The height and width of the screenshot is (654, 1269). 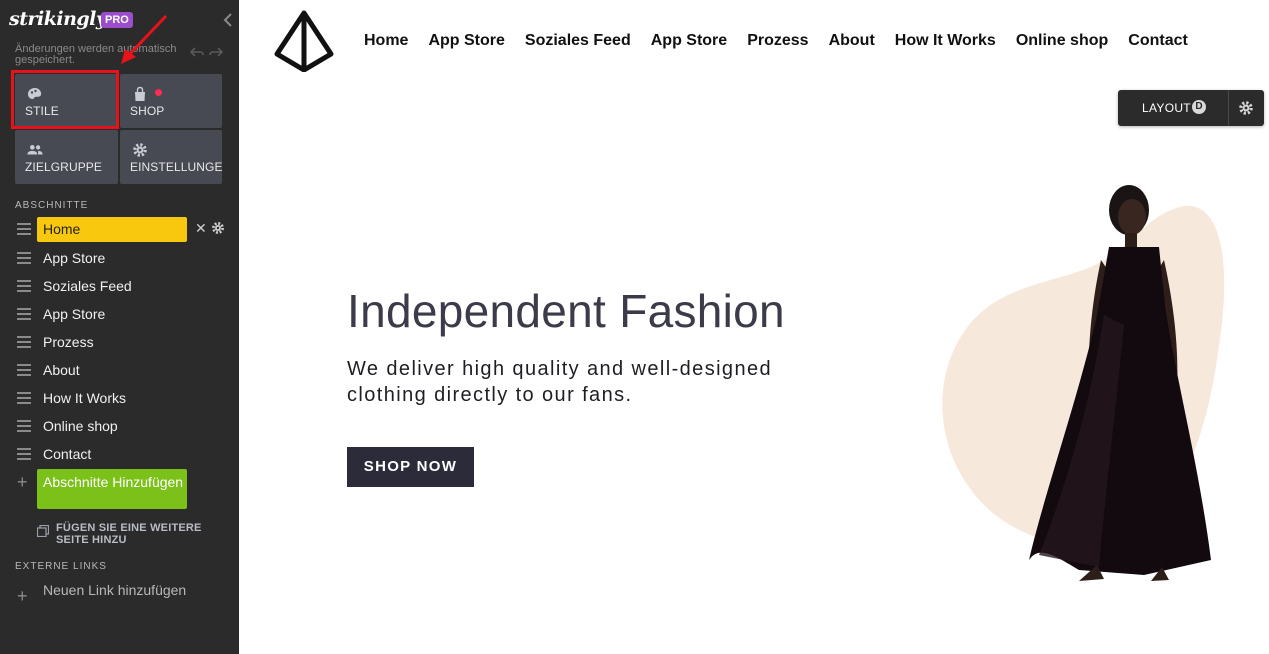 What do you see at coordinates (228, 20) in the screenshot?
I see `chevron-left-icon` at bounding box center [228, 20].